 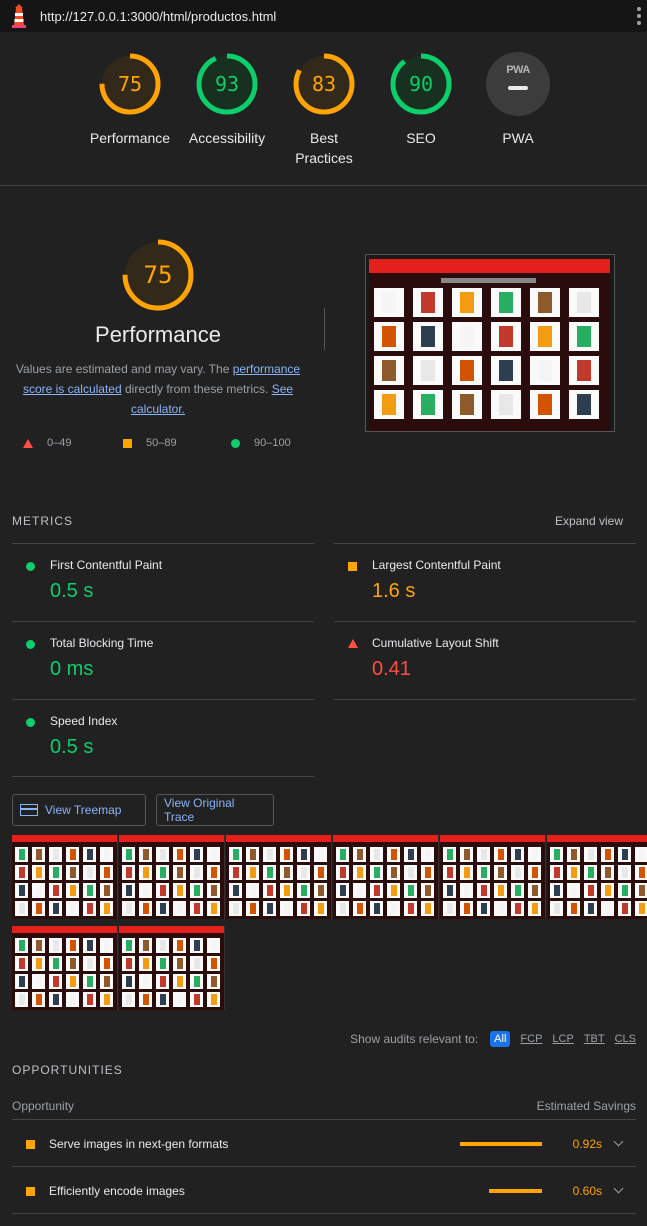 I want to click on gauge-label: Best Practices, so click(x=324, y=148).